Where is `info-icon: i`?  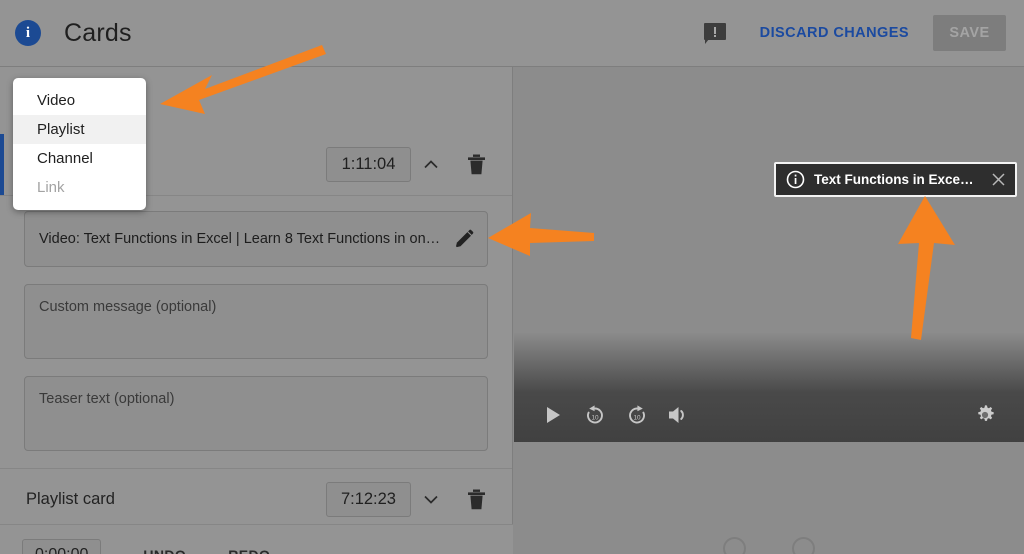
info-icon: i is located at coordinates (28, 33).